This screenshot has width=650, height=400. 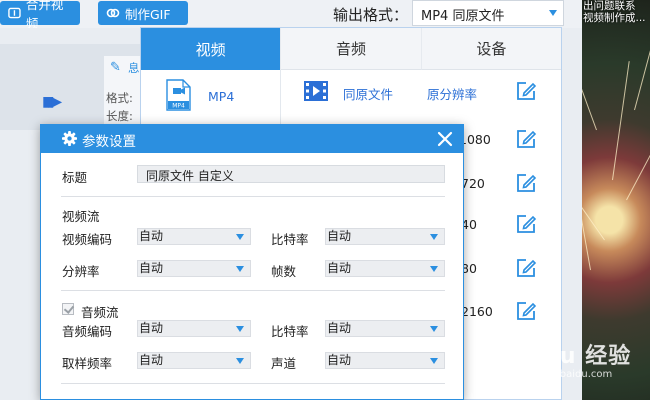 What do you see at coordinates (445, 139) in the screenshot?
I see `close-icon` at bounding box center [445, 139].